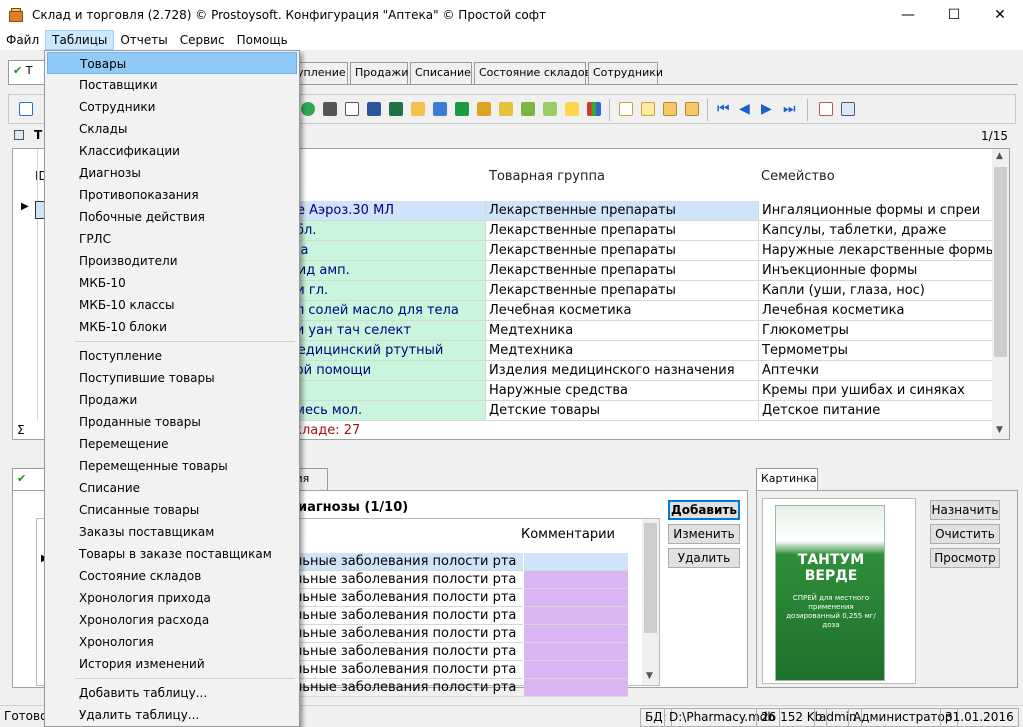 This screenshot has height=727, width=1023. I want to click on export-word-icon, so click(374, 109).